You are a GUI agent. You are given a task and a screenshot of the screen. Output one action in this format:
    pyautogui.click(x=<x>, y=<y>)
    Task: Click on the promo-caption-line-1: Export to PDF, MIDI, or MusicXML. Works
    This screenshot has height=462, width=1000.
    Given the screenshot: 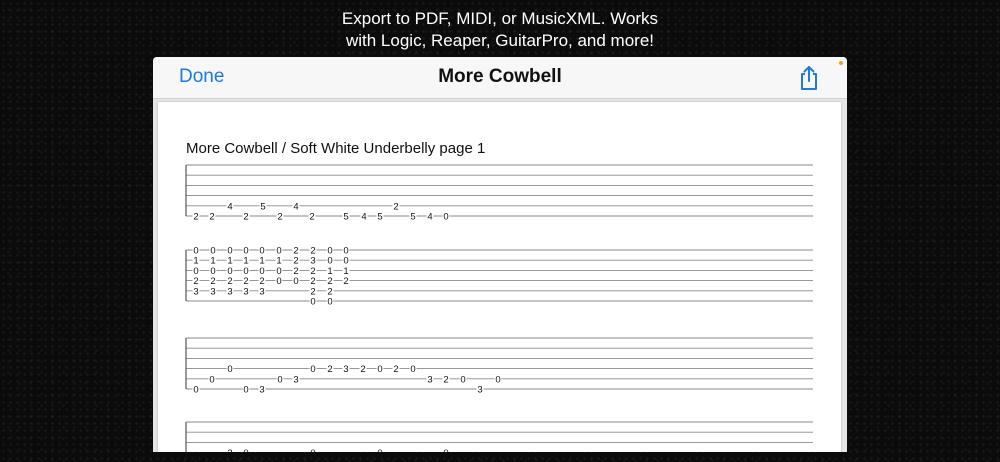 What is the action you would take?
    pyautogui.click(x=500, y=18)
    